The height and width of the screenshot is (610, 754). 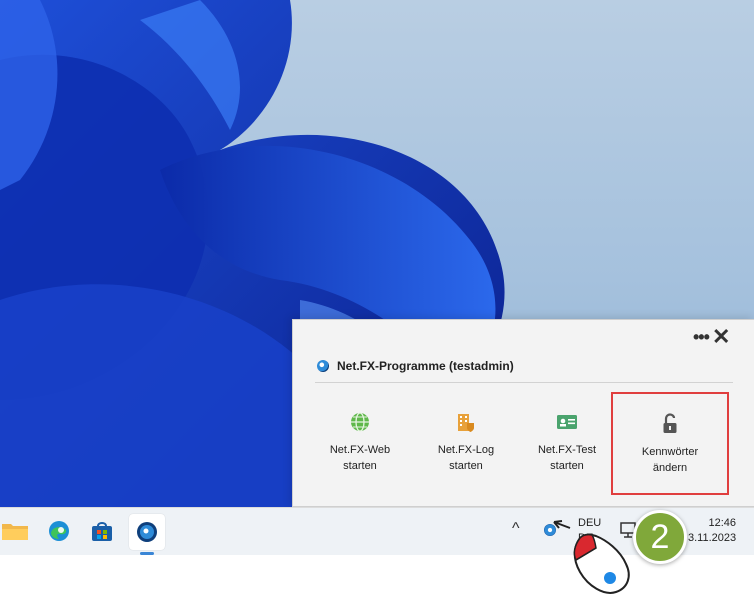 I want to click on globe-icon, so click(x=360, y=422).